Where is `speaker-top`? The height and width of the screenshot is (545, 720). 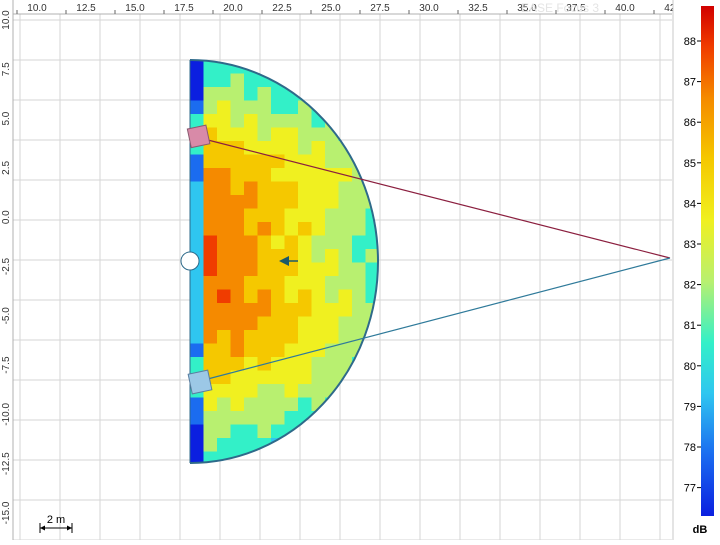
speaker-top is located at coordinates (198, 136).